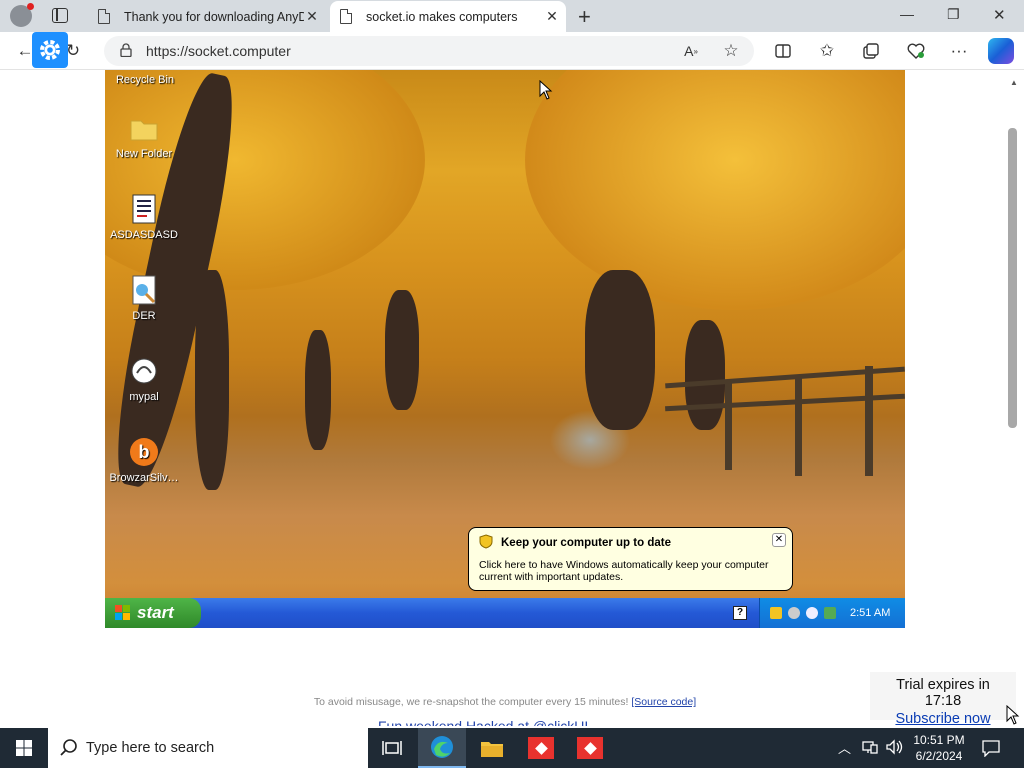  What do you see at coordinates (429, 51) in the screenshot?
I see `url-field: https://socket.computer` at bounding box center [429, 51].